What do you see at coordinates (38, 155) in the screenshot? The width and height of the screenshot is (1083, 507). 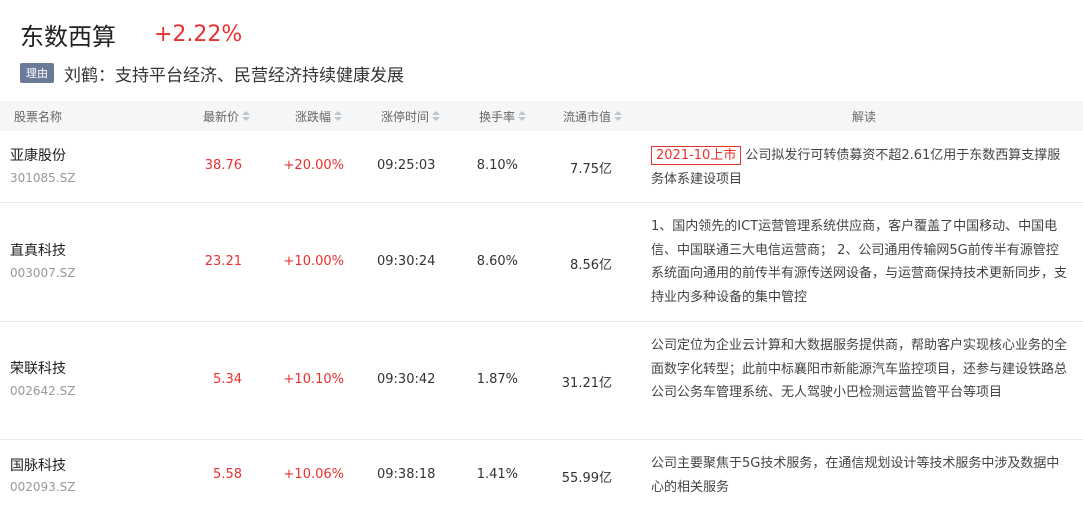 I see `stock-name: 亚康股份` at bounding box center [38, 155].